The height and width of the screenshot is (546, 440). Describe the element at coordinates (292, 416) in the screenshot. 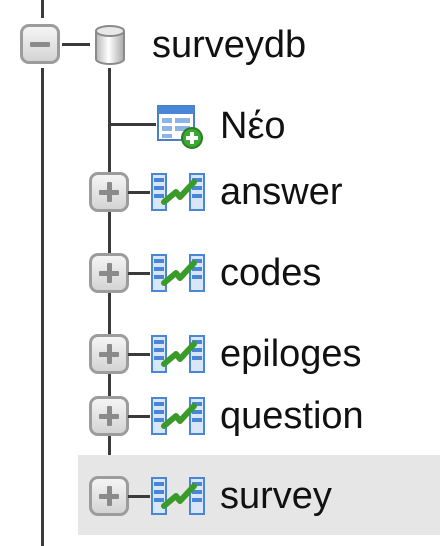

I see `table-label: question` at that location.